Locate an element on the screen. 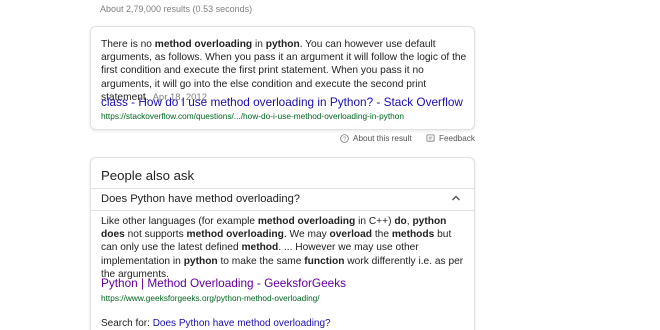 The height and width of the screenshot is (330, 660). text-segment: to make the same is located at coordinates (261, 261).